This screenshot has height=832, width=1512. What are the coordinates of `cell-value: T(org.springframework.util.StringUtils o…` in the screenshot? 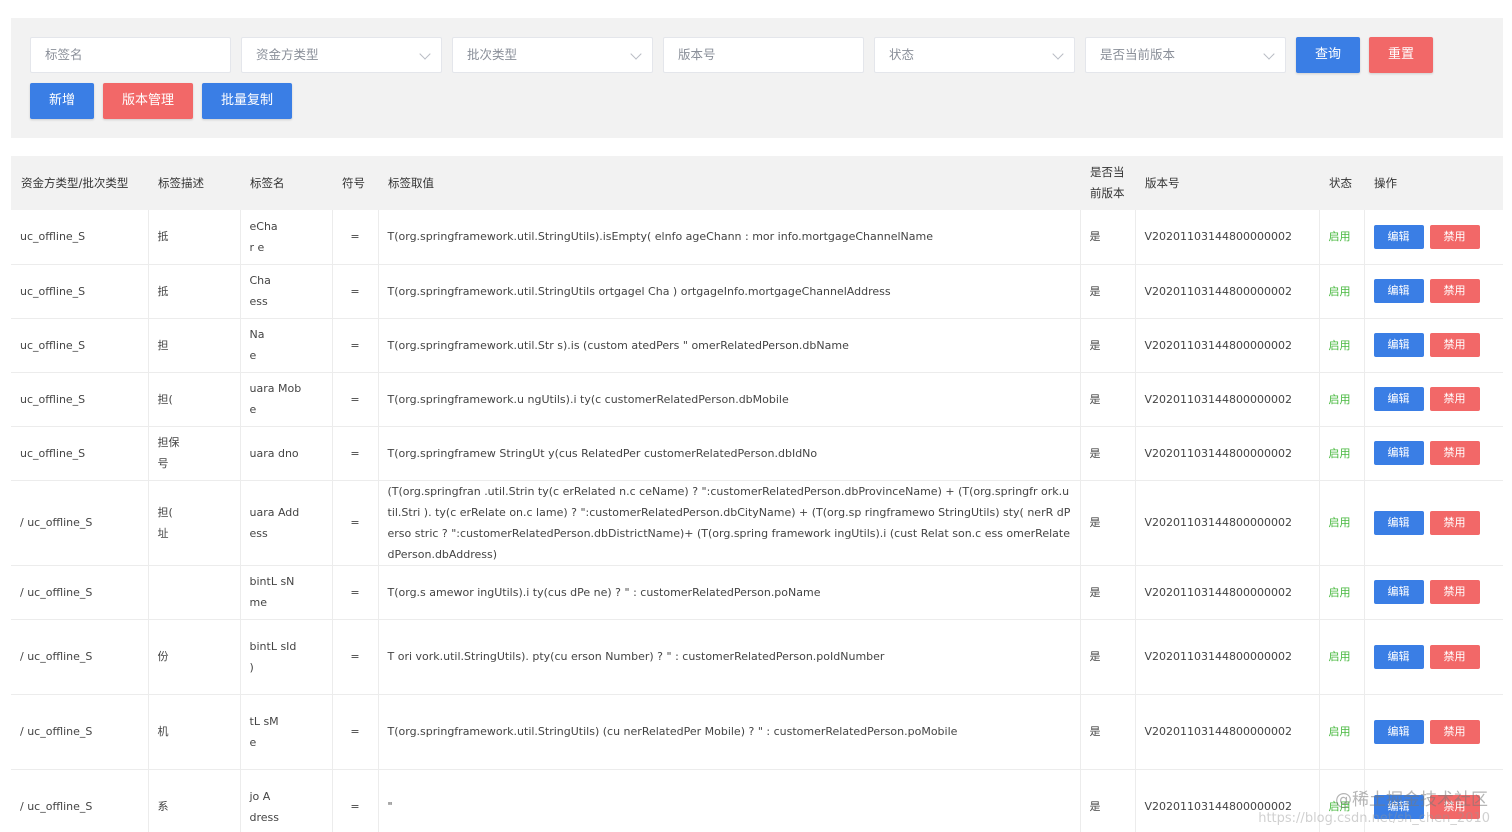 It's located at (729, 291).